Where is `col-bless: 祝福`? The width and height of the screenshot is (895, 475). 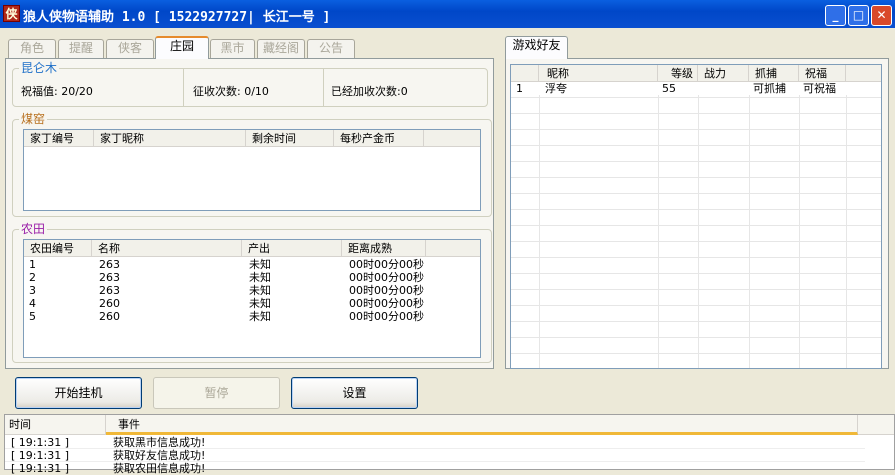 col-bless: 祝福 is located at coordinates (822, 73).